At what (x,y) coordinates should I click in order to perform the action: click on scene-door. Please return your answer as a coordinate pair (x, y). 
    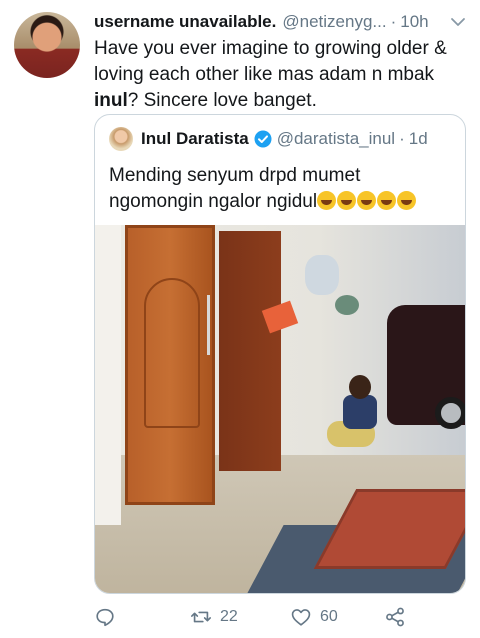
    Looking at the image, I should click on (170, 365).